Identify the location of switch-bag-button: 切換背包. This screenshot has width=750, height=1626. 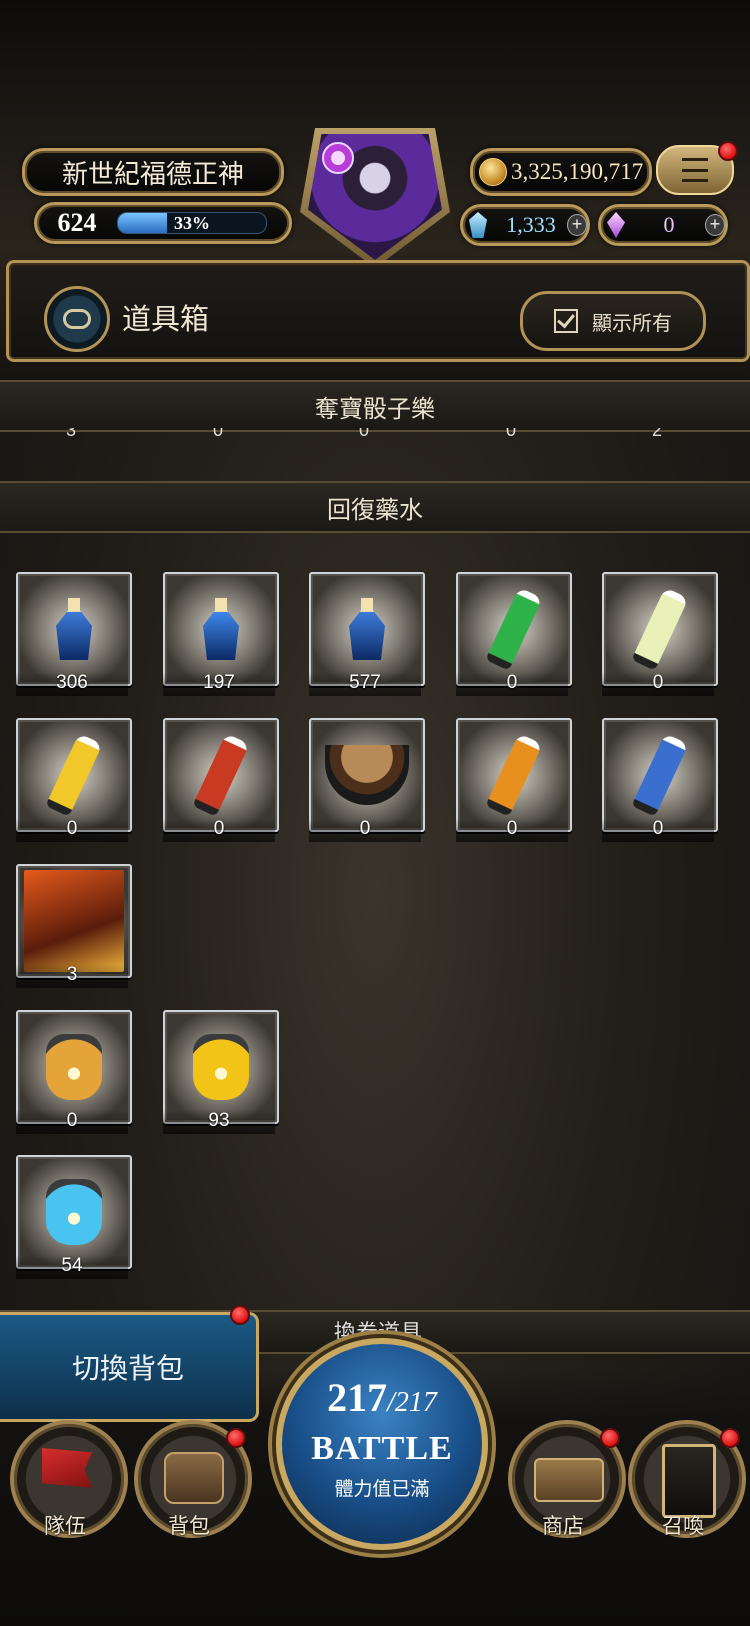
(129, 1363).